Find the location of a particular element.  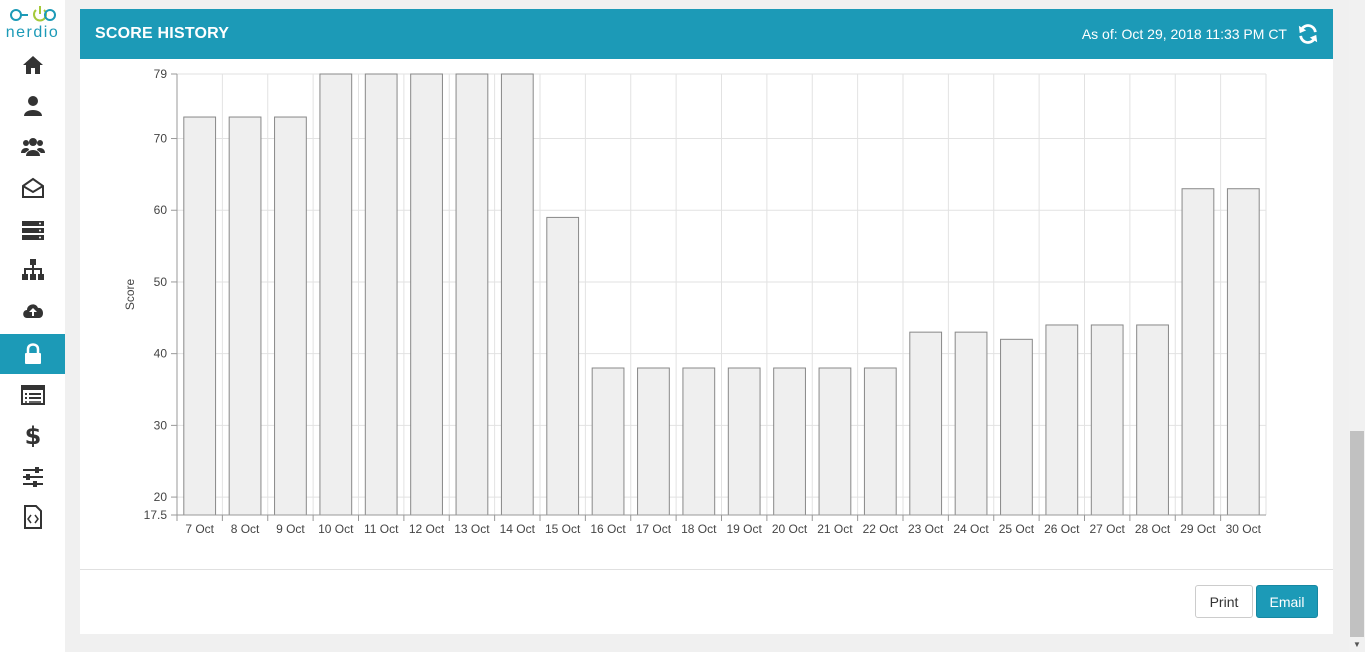

x-tick-label: 21 Oct is located at coordinates (835, 529).